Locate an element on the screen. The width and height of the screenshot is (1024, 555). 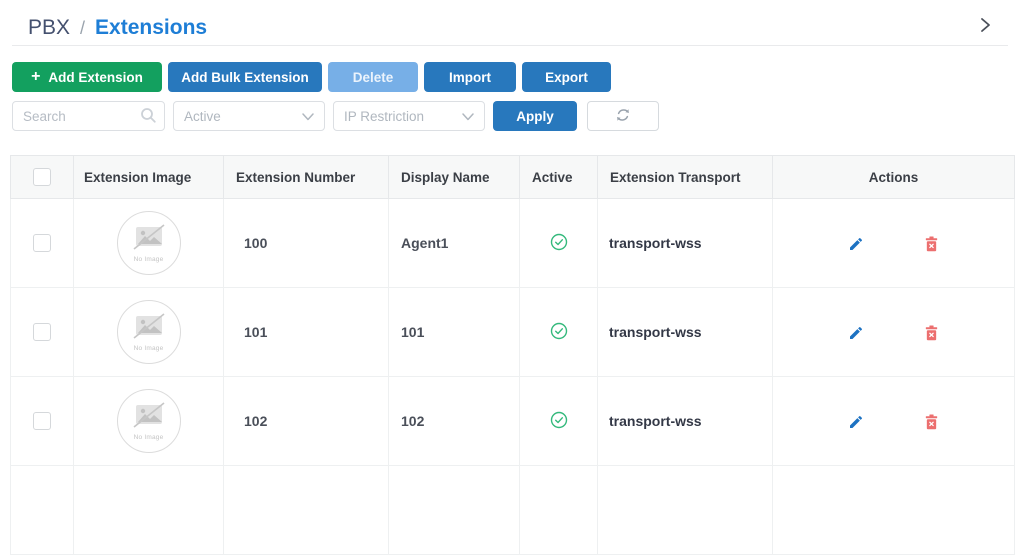
top-bar: PBX / Extensions is located at coordinates (512, 22).